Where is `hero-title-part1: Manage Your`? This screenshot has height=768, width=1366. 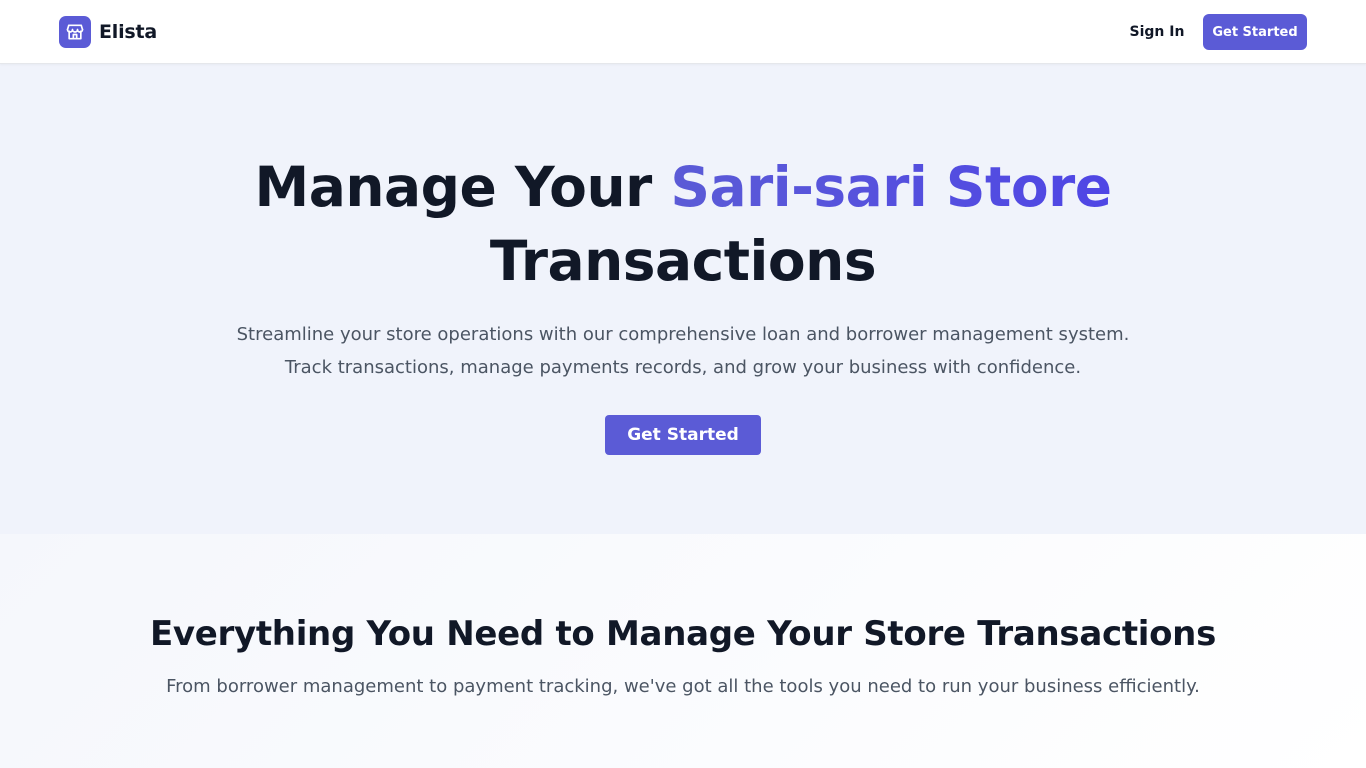 hero-title-part1: Manage Your is located at coordinates (462, 187).